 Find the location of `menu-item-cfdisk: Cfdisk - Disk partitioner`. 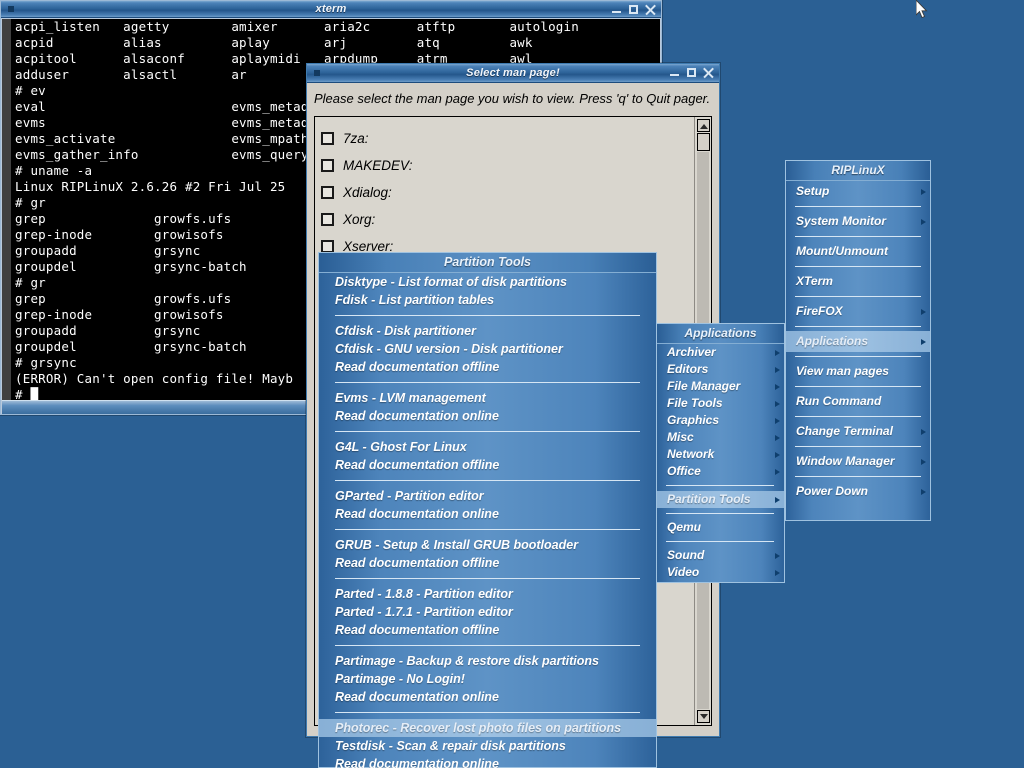

menu-item-cfdisk: Cfdisk - Disk partitioner is located at coordinates (487, 331).